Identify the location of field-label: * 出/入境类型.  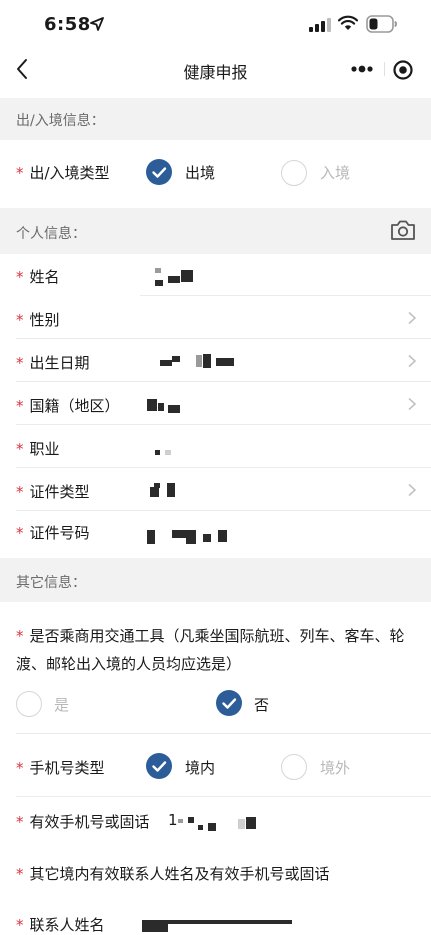
(63, 172).